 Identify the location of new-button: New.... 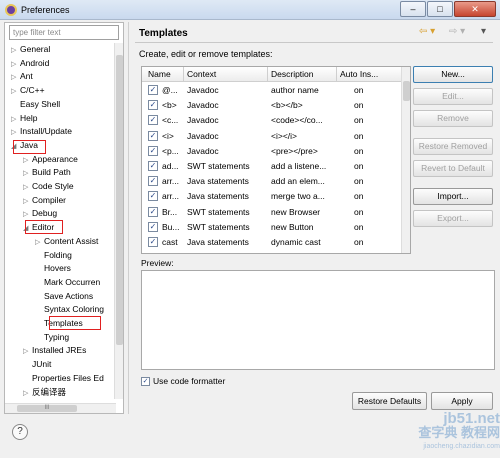
(453, 74).